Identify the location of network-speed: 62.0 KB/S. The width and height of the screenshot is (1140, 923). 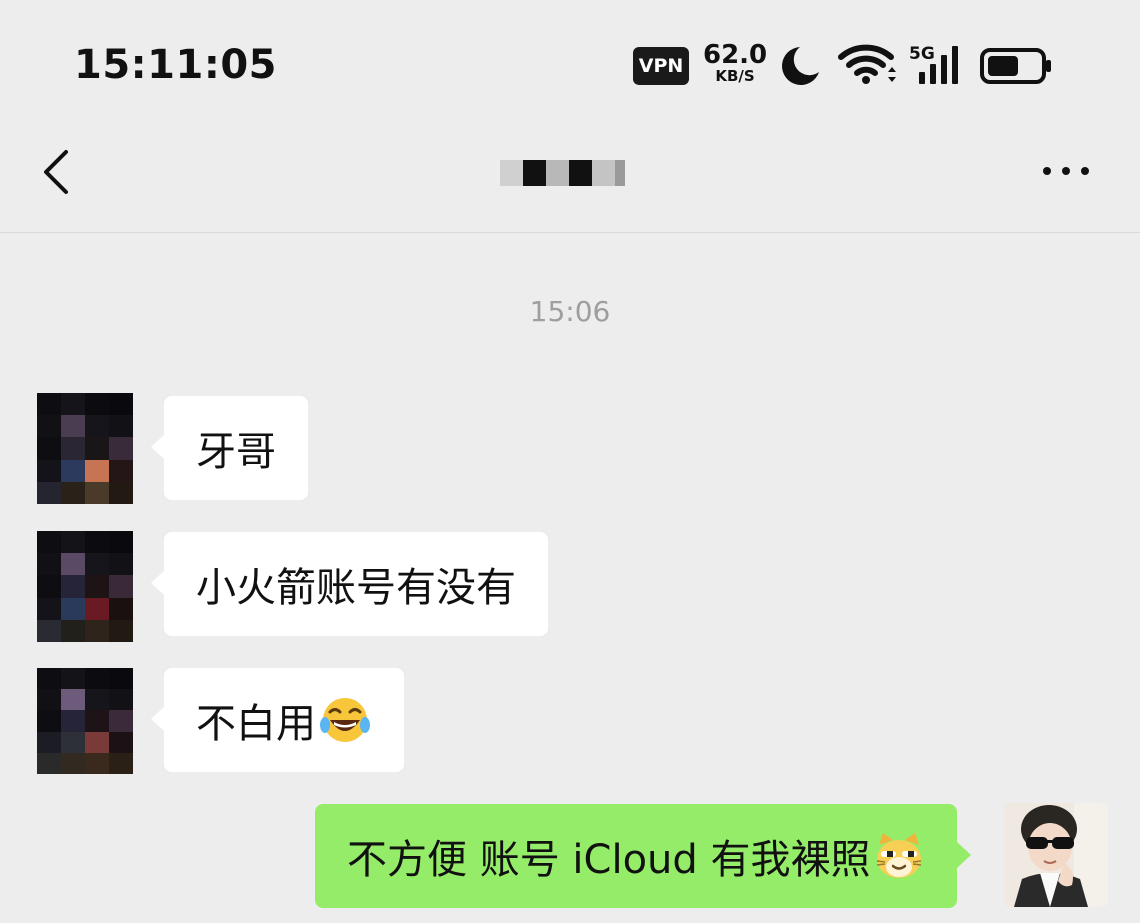
(735, 63).